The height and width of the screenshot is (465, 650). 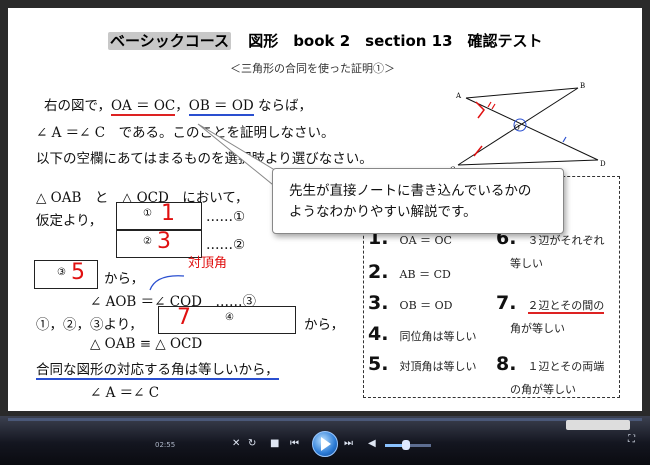 I want to click on next-icon: ⏭, so click(x=348, y=443).